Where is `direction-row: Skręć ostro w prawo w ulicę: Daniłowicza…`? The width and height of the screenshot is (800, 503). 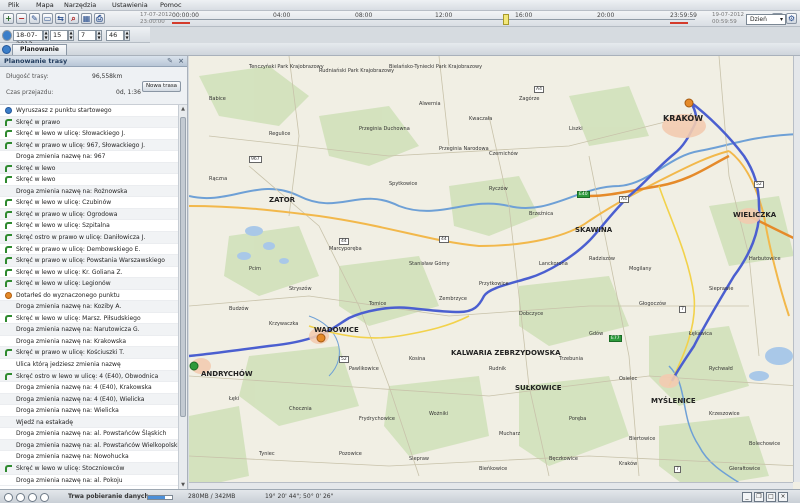
direction-row: Skręć ostro w prawo w ulicę: Daniłowicza… is located at coordinates (89, 238).